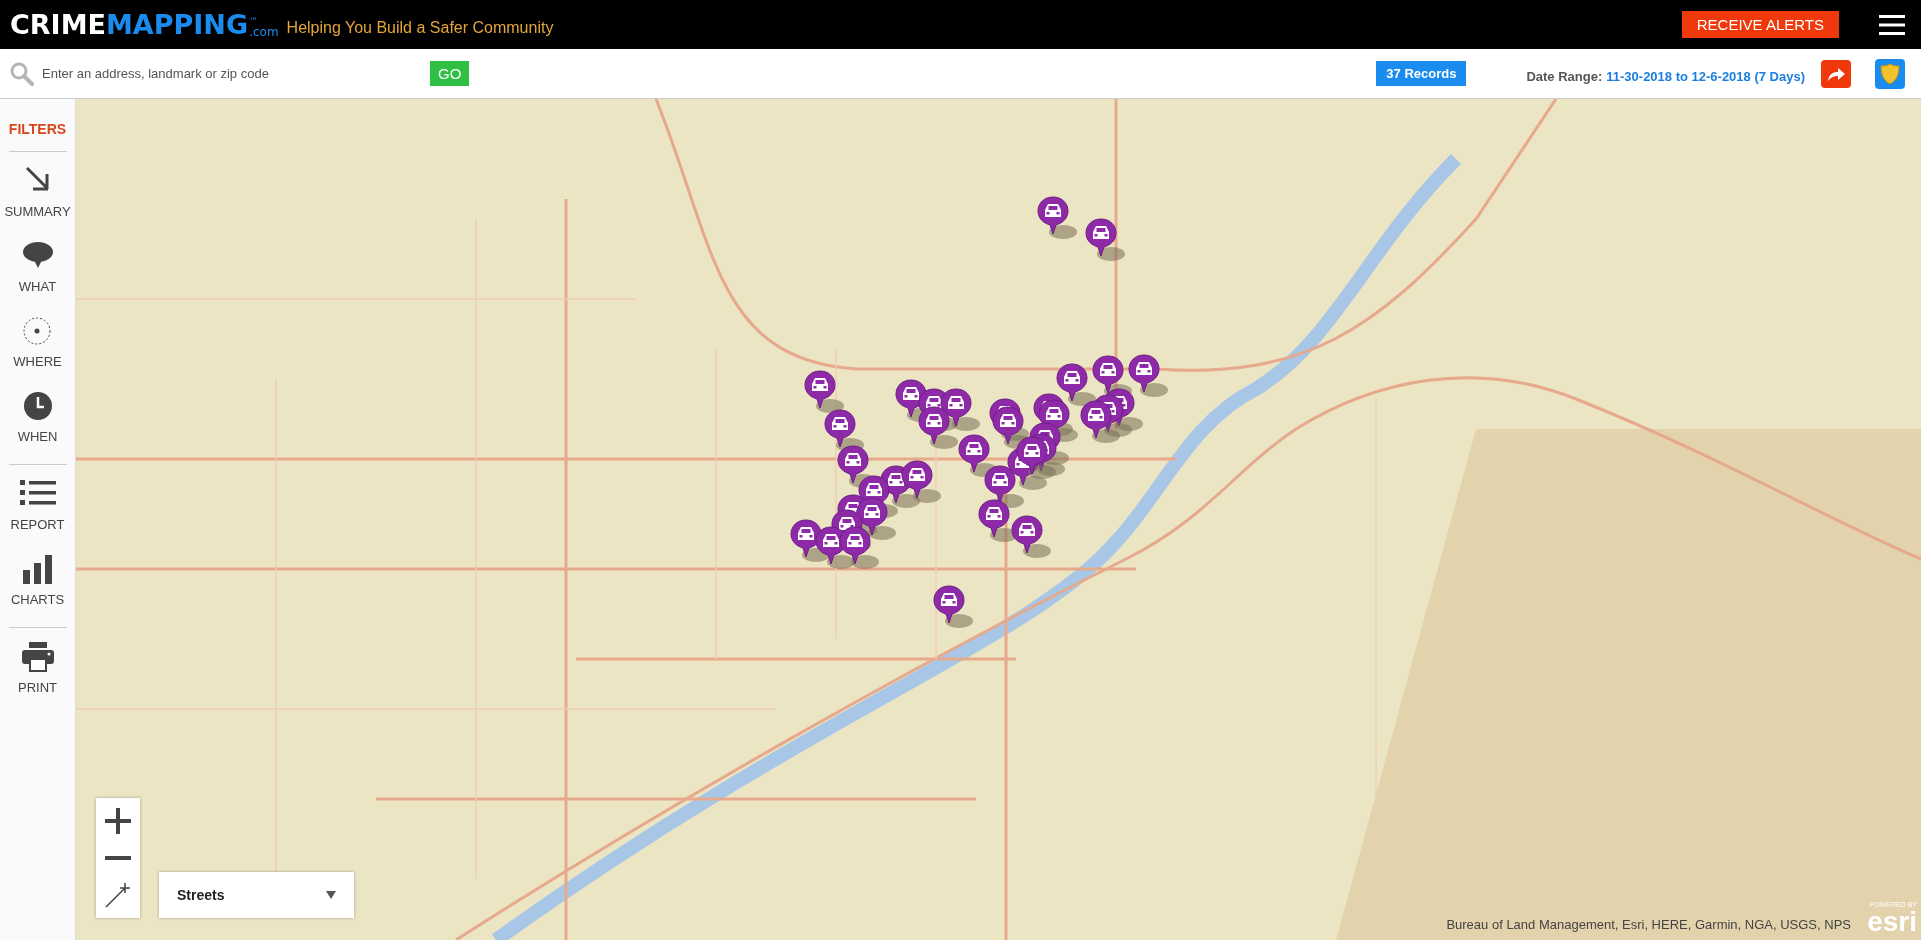 Image resolution: width=1921 pixels, height=940 pixels. Describe the element at coordinates (37, 505) in the screenshot. I see `sidebar-item: REPORT` at that location.